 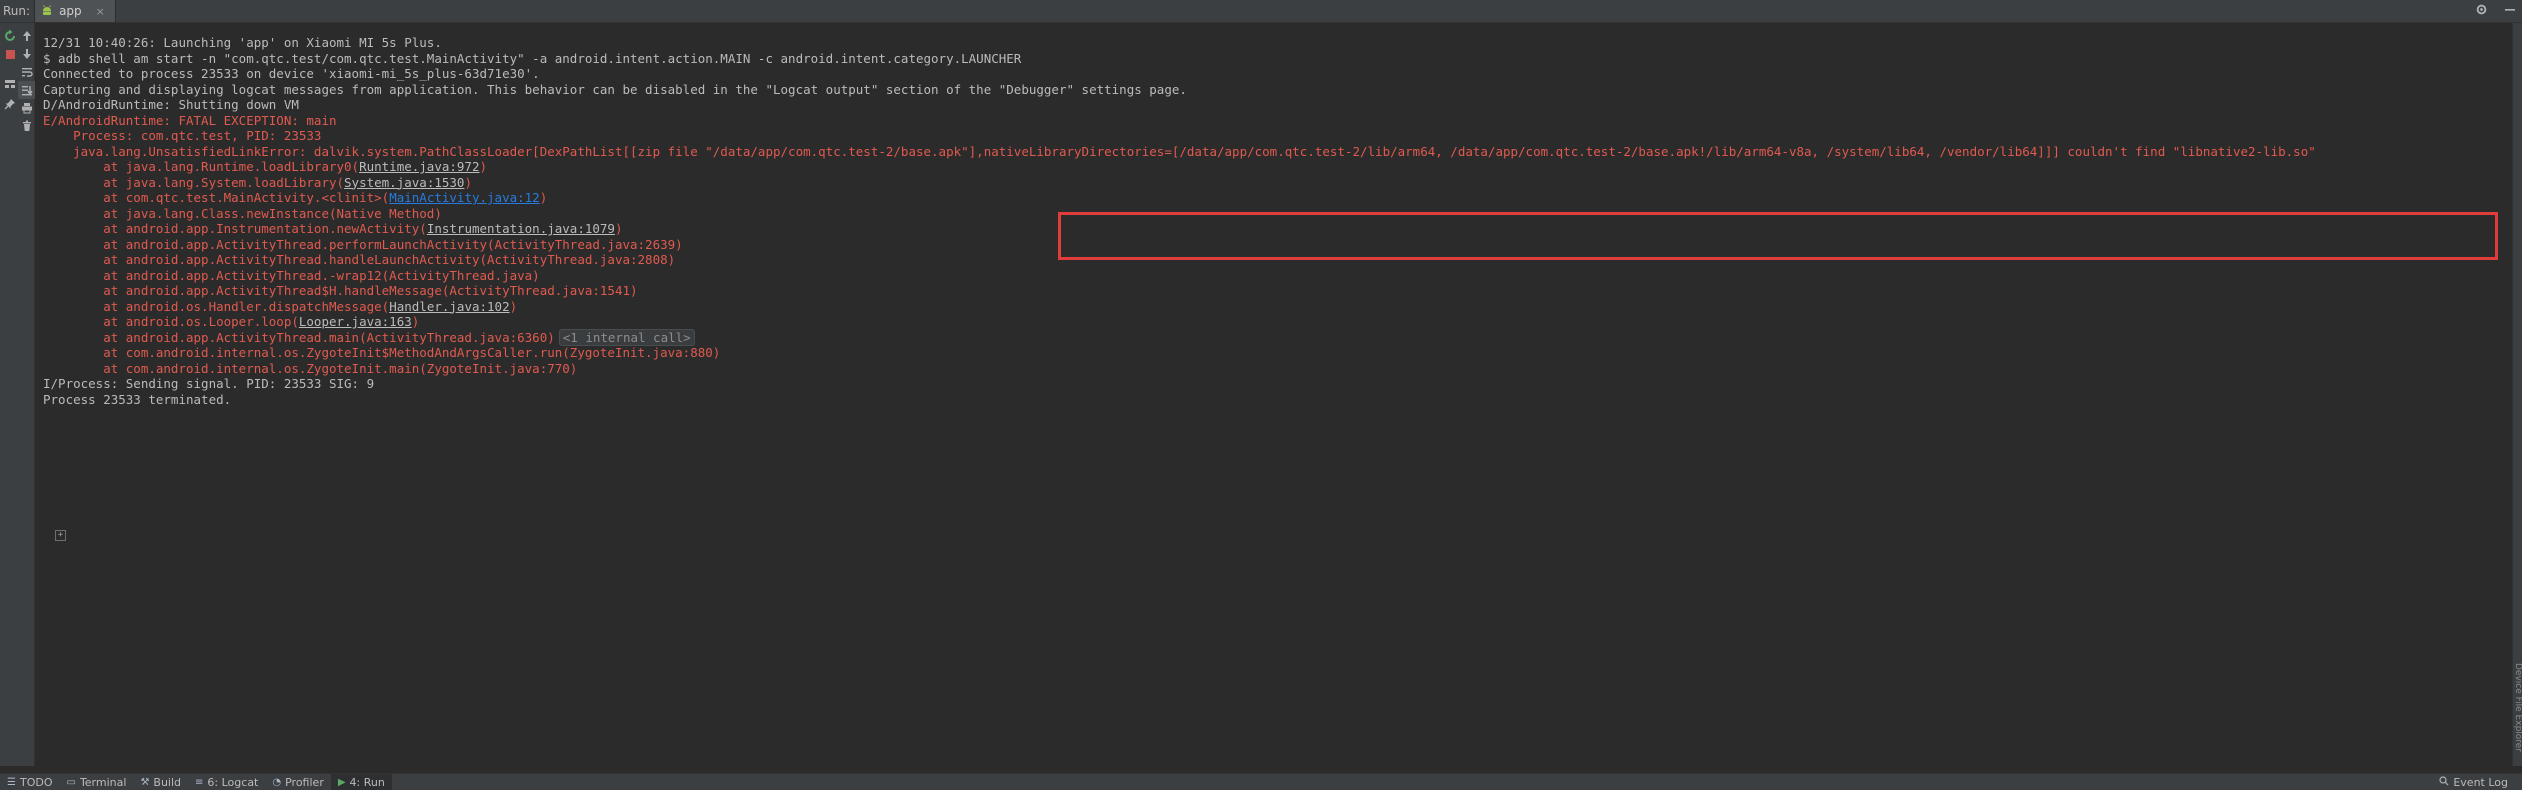 What do you see at coordinates (626, 337) in the screenshot?
I see `folded-frames-chip: <1 internal call>` at bounding box center [626, 337].